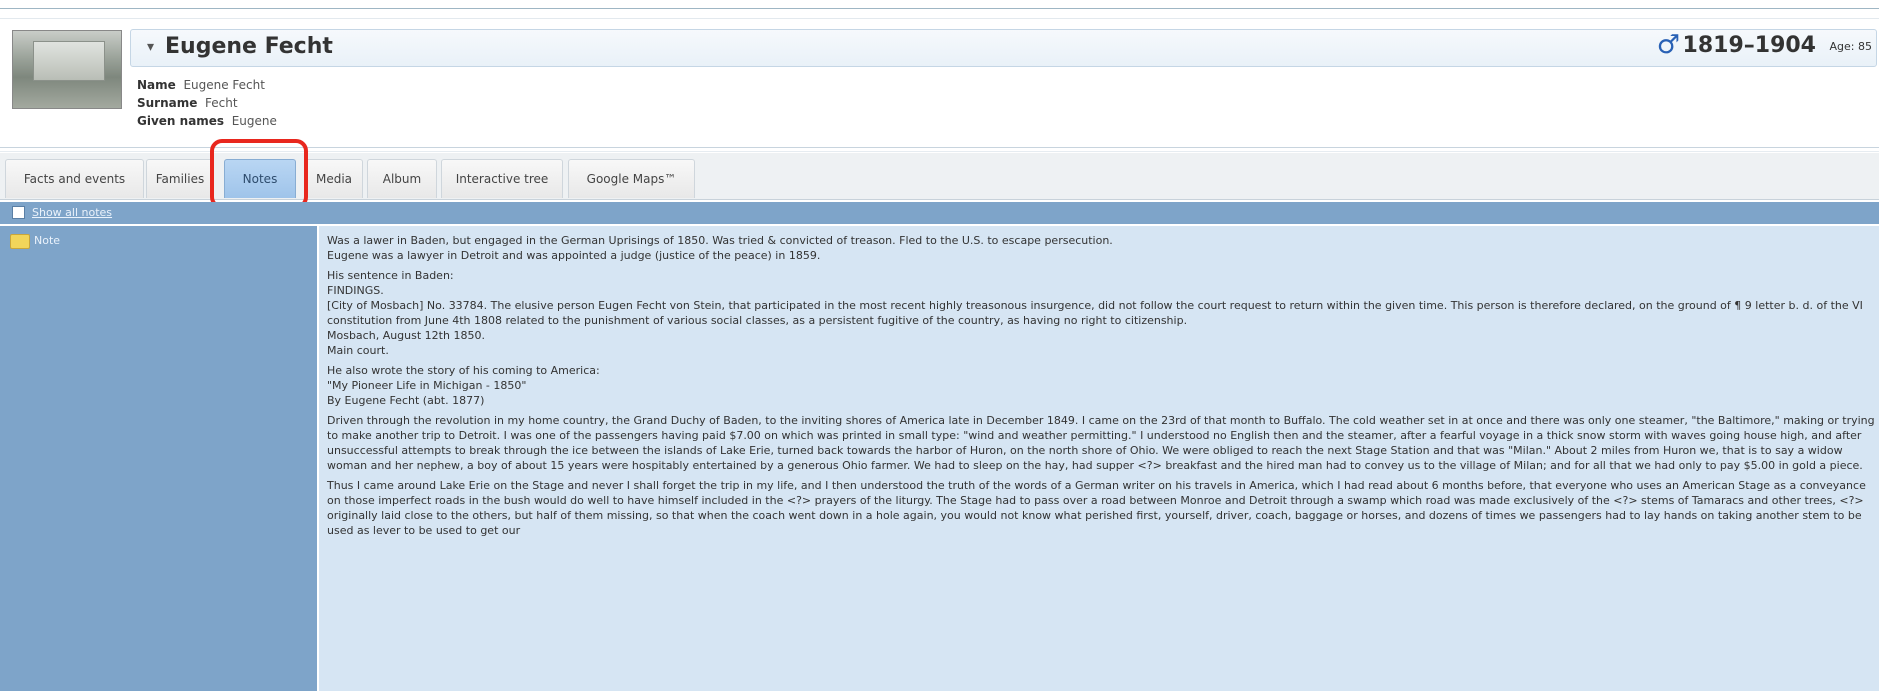  What do you see at coordinates (181, 121) in the screenshot?
I see `given-names-label: Given names` at bounding box center [181, 121].